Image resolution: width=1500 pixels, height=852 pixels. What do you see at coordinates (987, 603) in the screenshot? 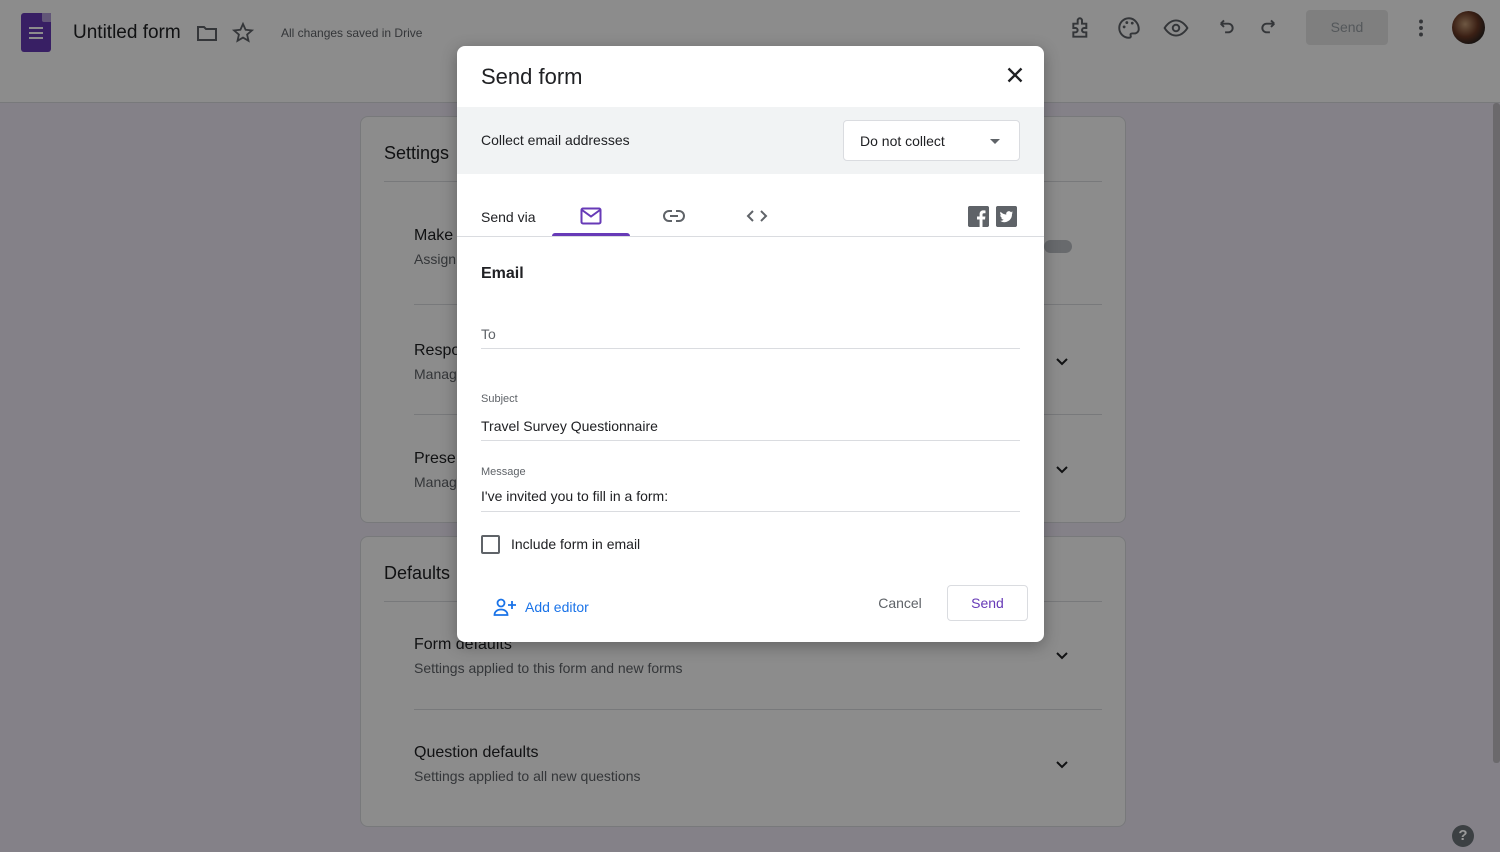
I see `send-button: Send` at bounding box center [987, 603].